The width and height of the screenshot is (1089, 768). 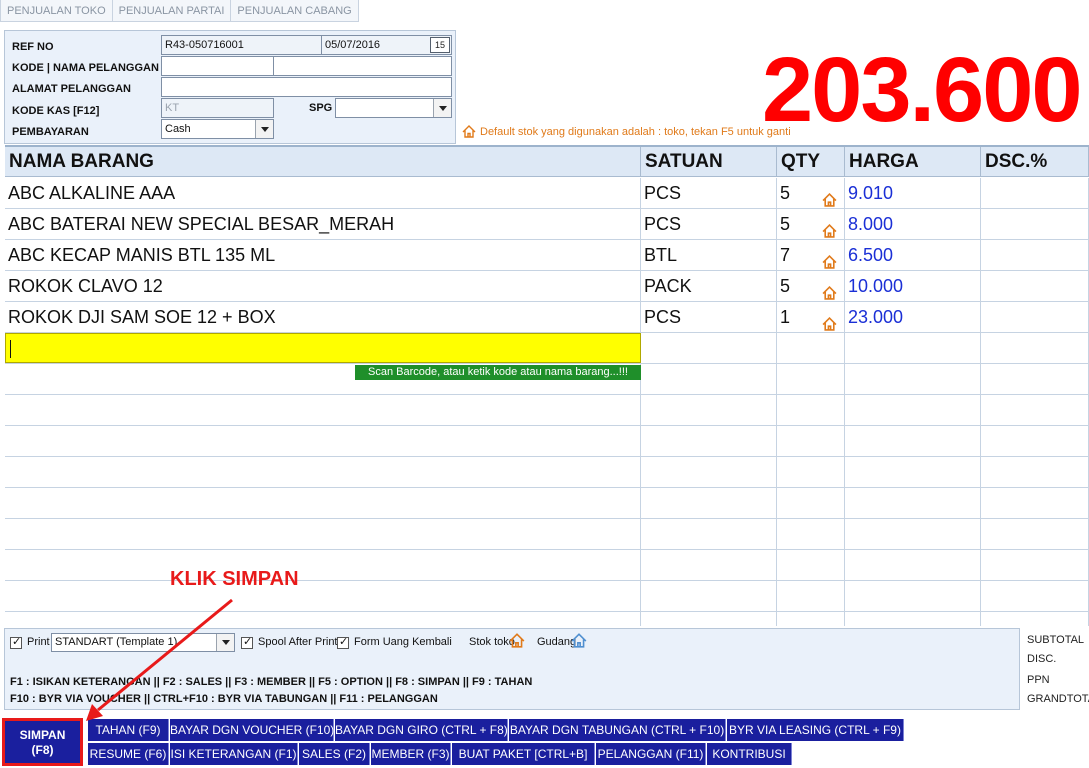 I want to click on sales-button: SALES (F2), so click(x=334, y=754).